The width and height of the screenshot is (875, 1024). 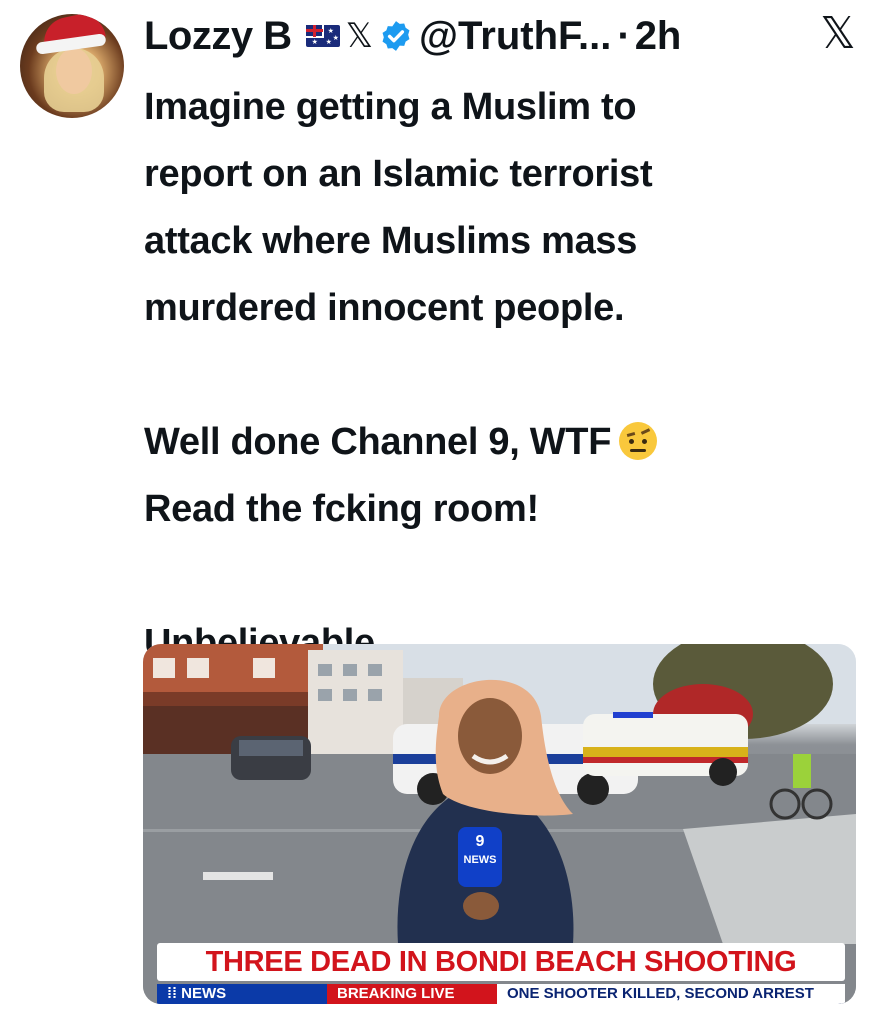 I want to click on tweet-timestamp: 2h, so click(x=658, y=36).